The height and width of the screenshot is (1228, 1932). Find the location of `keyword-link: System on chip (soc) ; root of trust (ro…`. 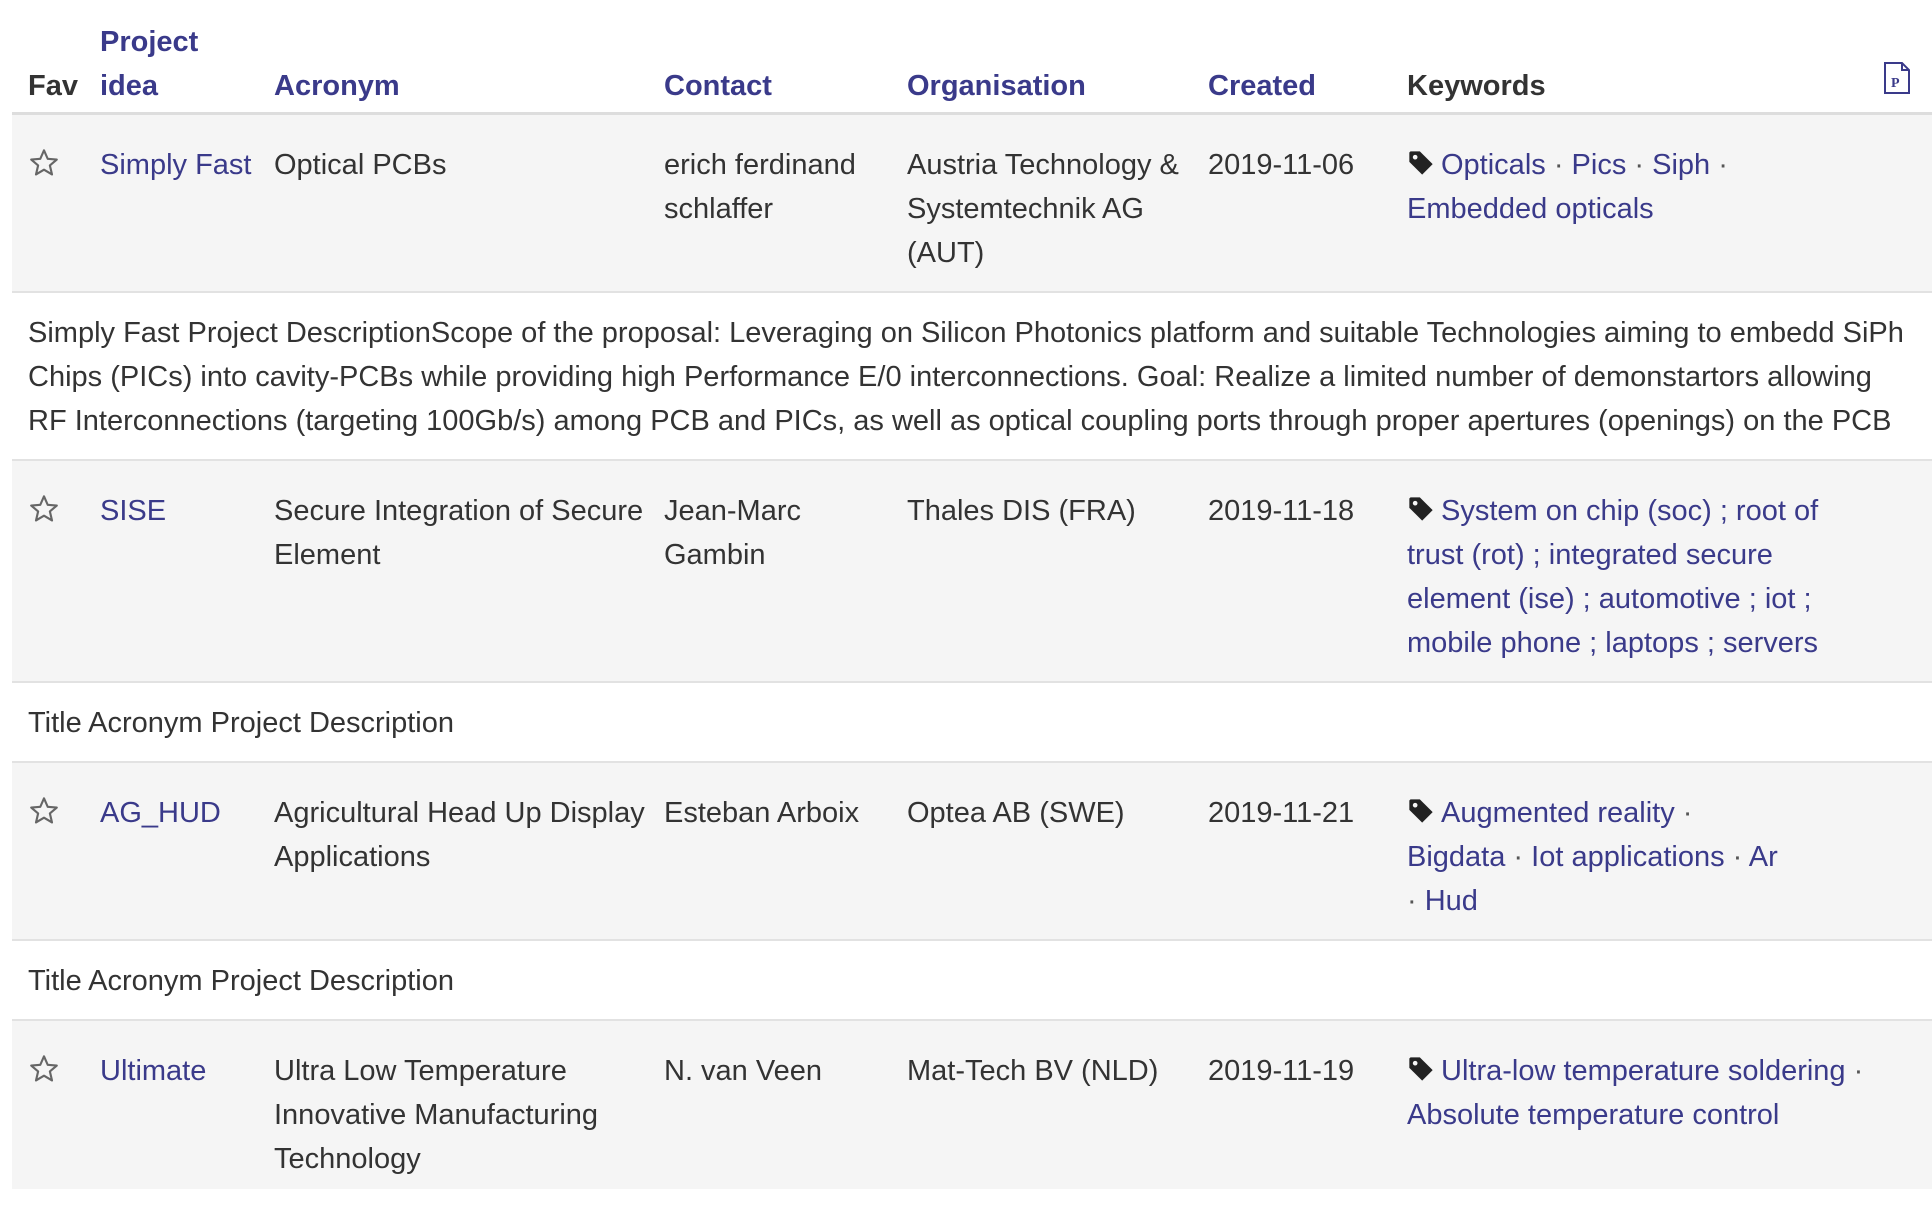

keyword-link: System on chip (soc) ; root of trust (ro… is located at coordinates (1612, 577).